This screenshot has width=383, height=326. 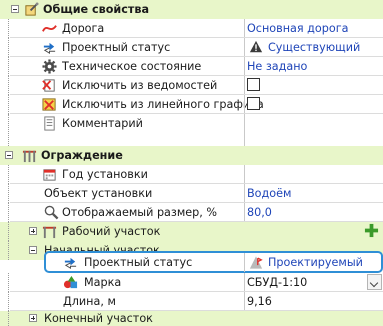 I want to click on fence-small-icon, so click(x=49, y=232).